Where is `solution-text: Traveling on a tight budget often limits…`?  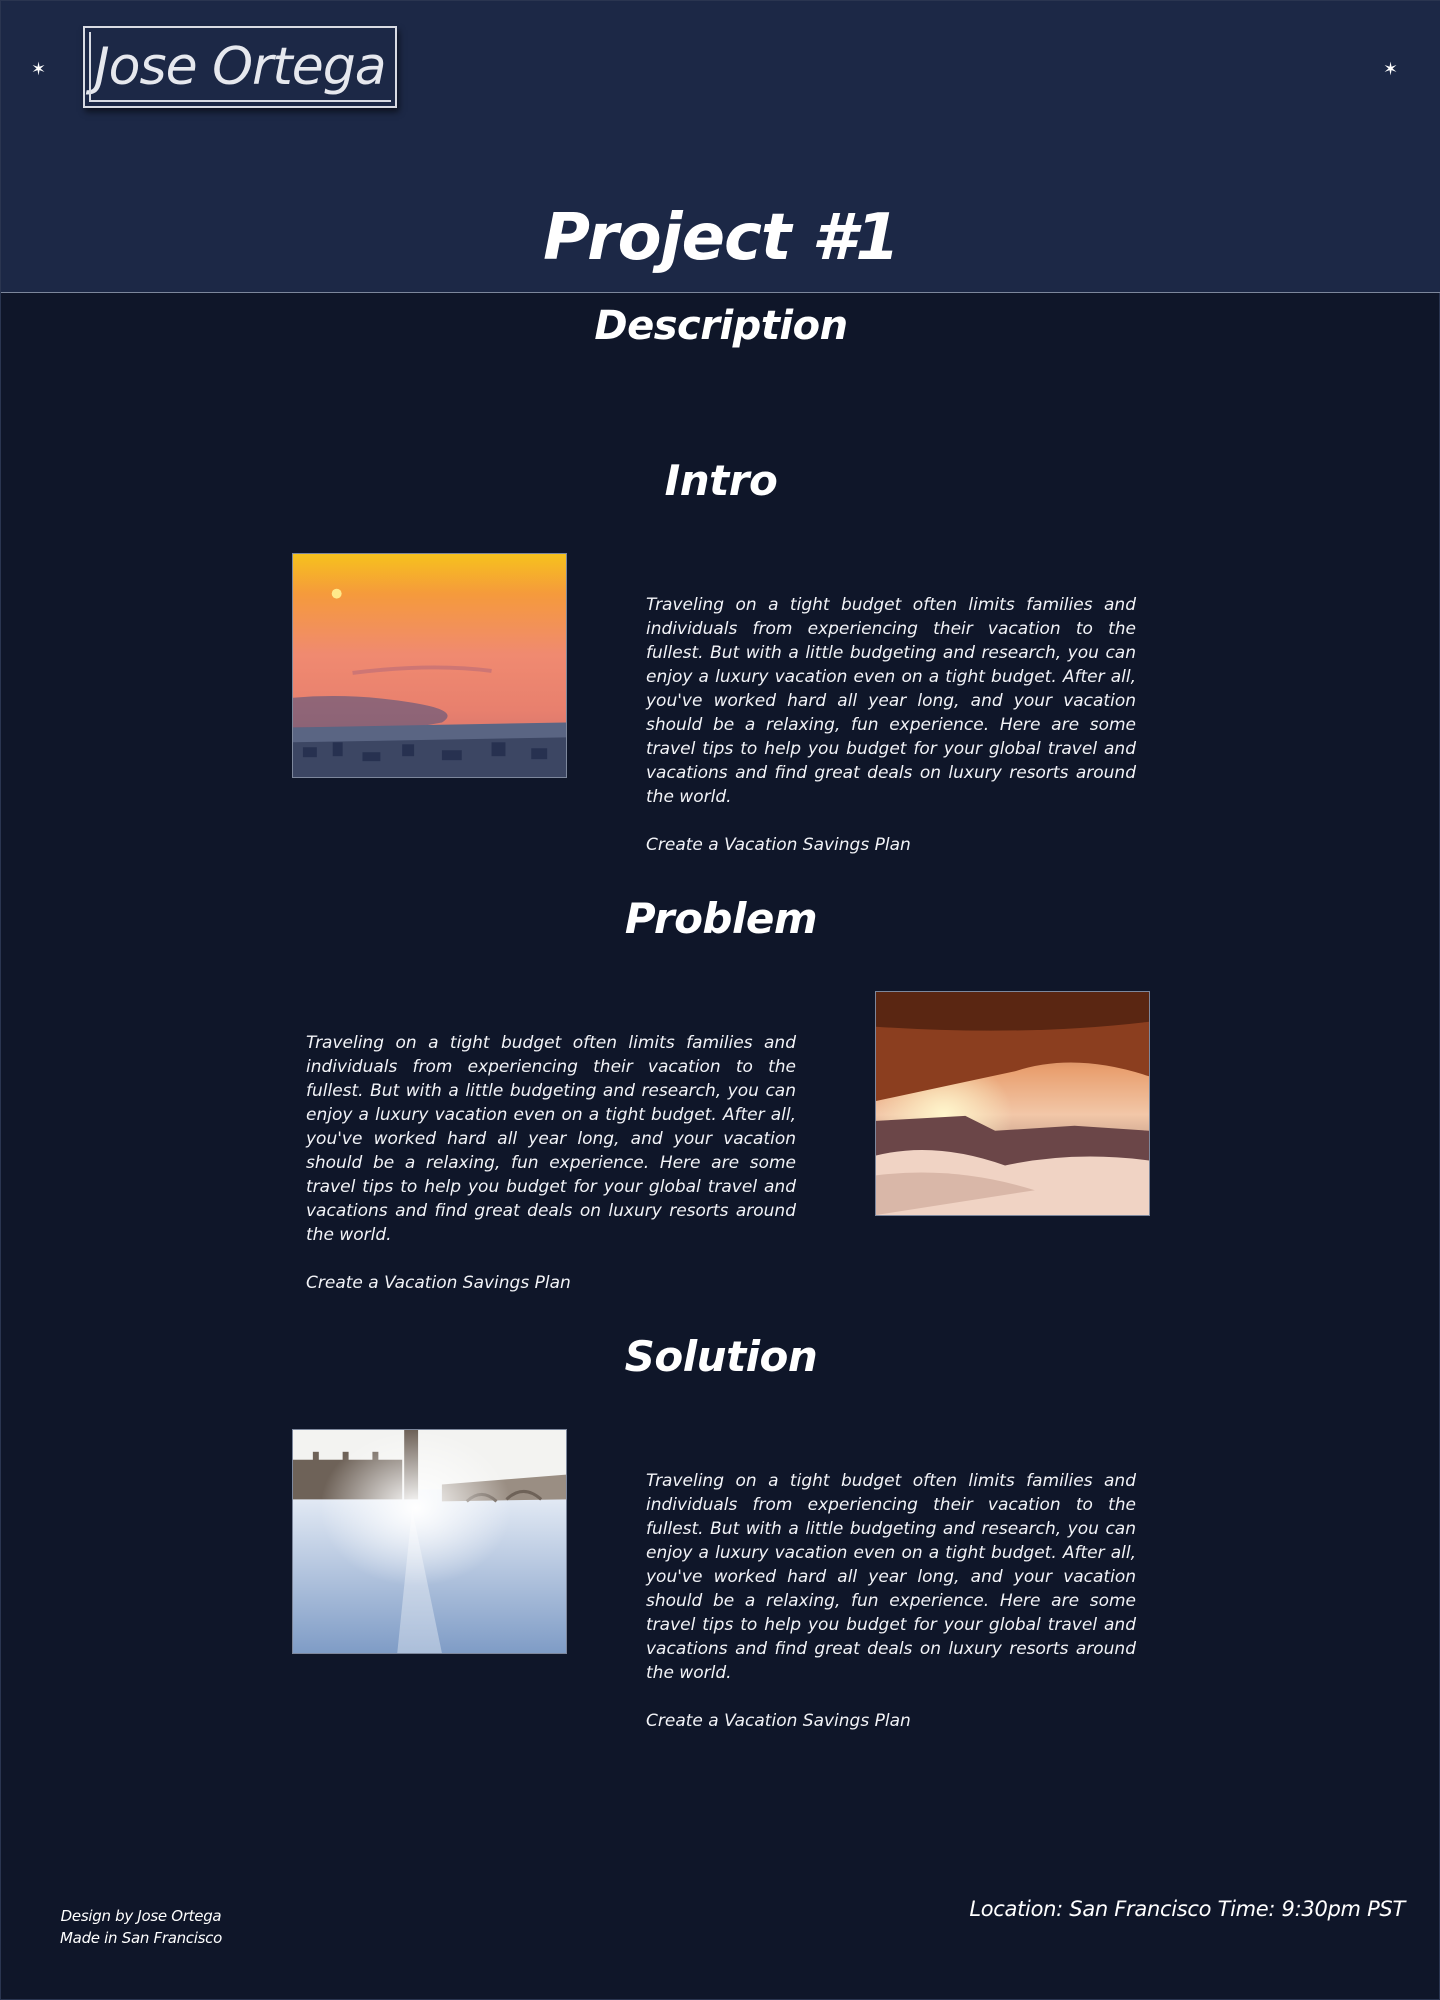 solution-text: Traveling on a tight budget often limits… is located at coordinates (891, 1601).